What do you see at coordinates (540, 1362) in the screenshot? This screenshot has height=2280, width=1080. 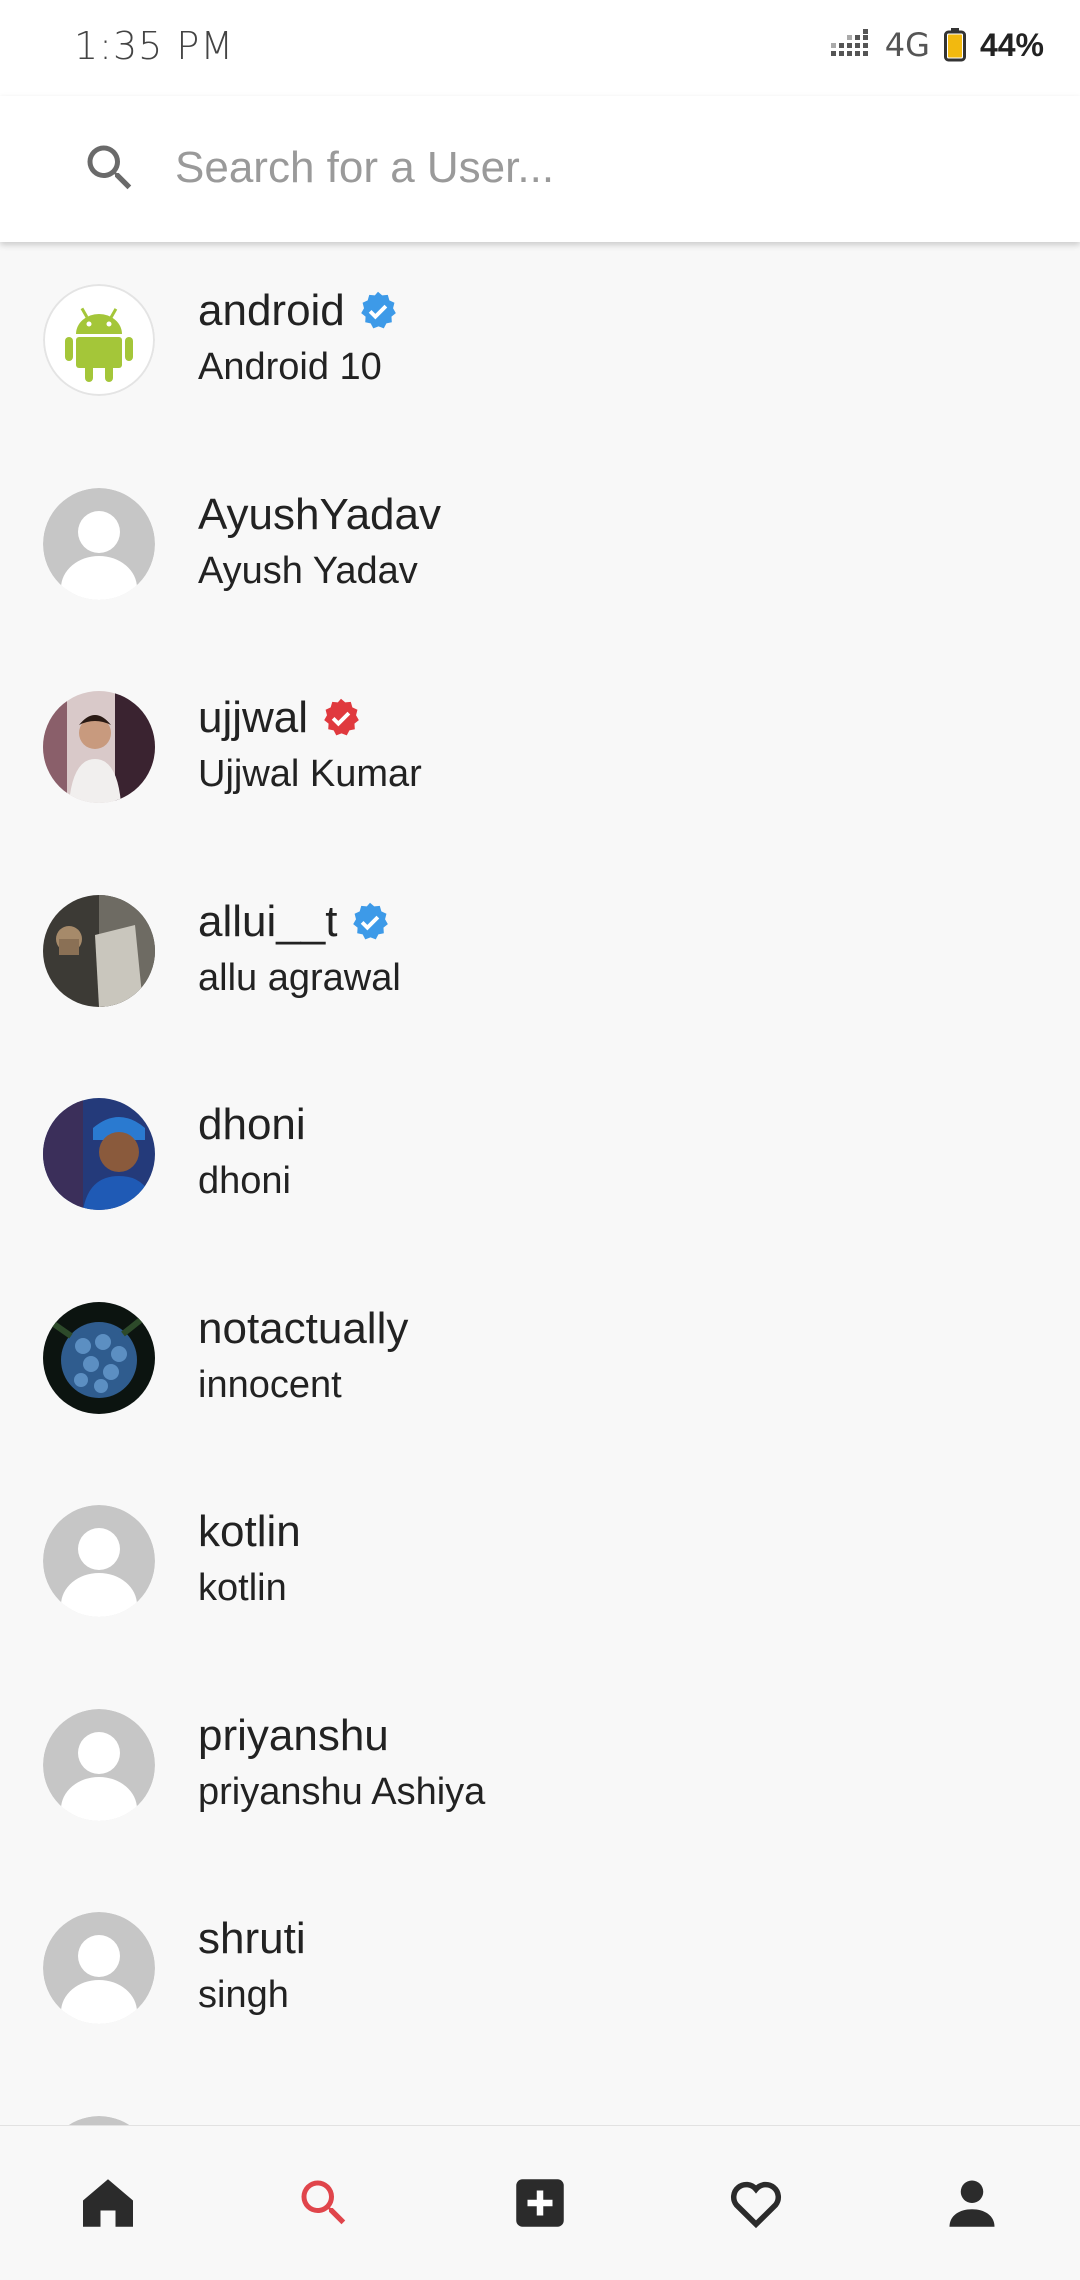 I see `list-item: notactually innocent` at bounding box center [540, 1362].